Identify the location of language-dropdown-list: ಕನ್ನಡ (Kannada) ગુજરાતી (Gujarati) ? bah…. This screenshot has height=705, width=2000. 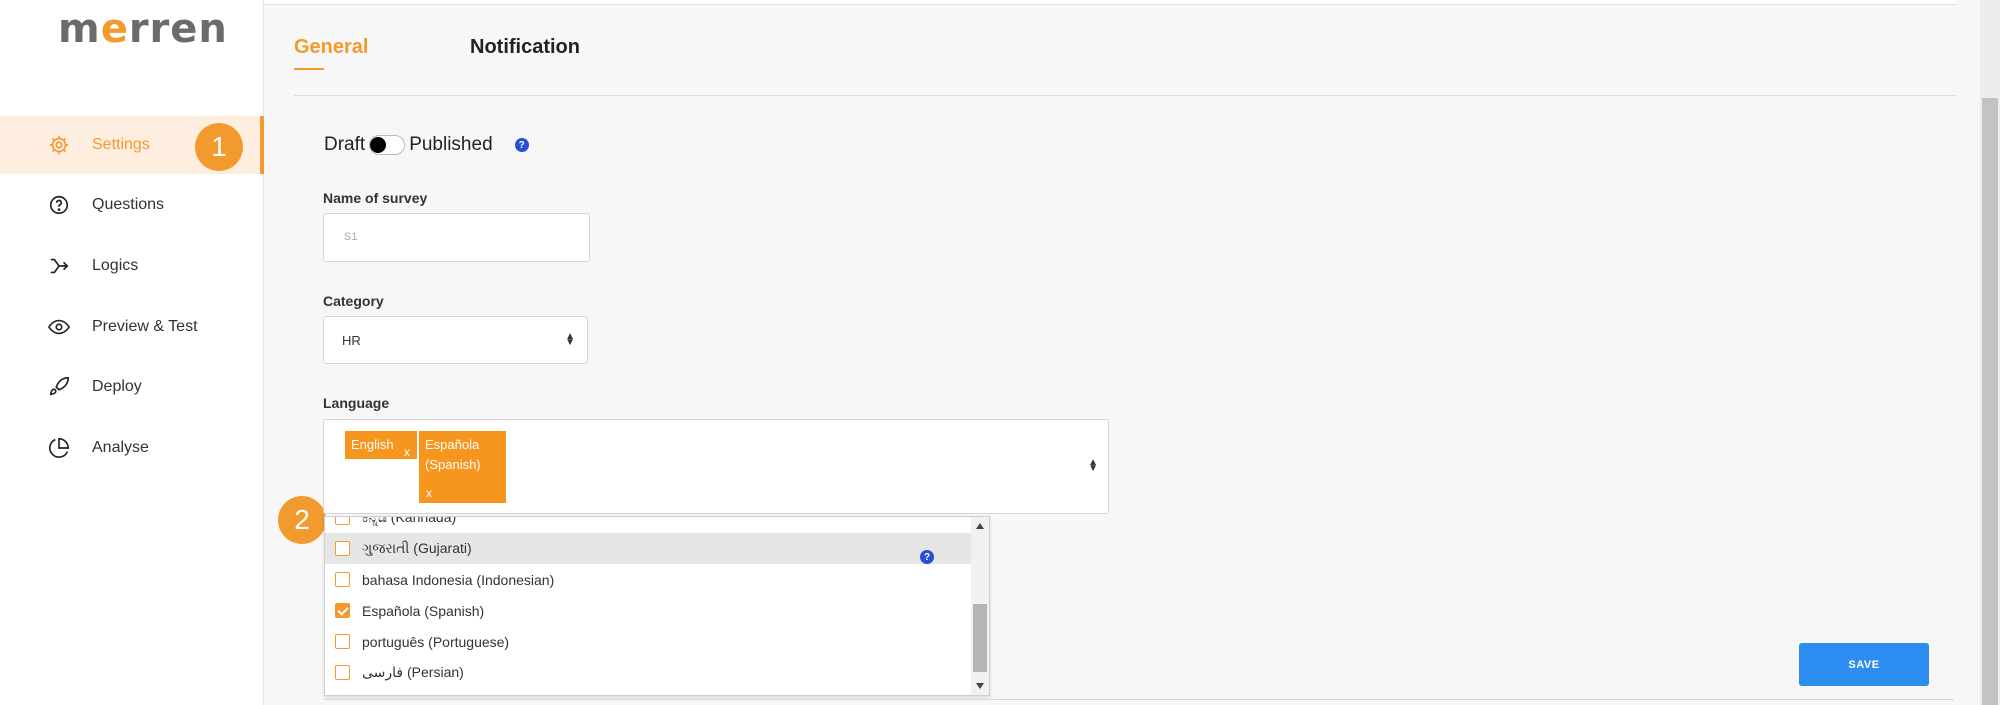
(657, 606).